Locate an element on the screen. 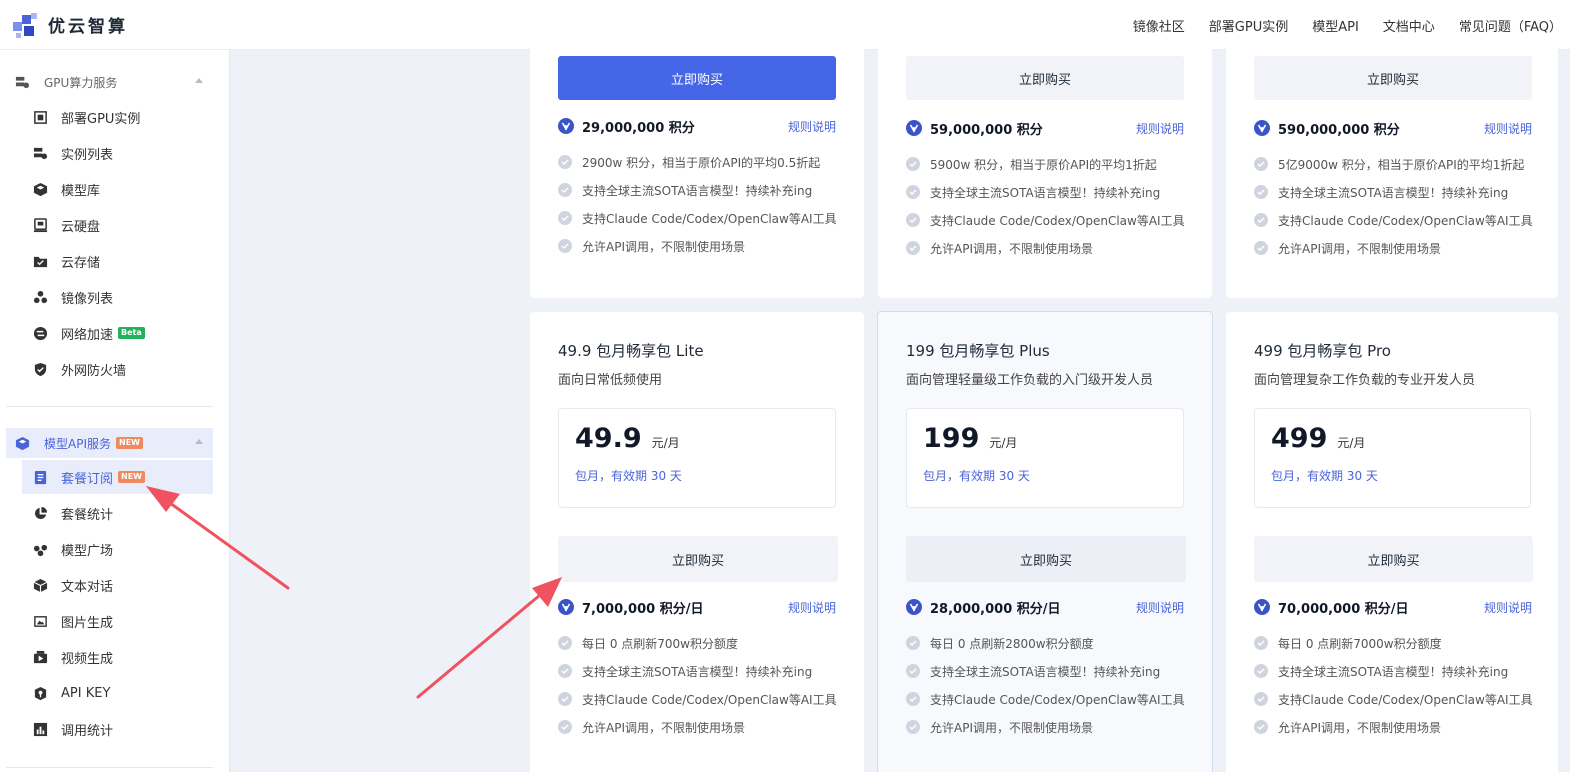 This screenshot has height=772, width=1570. nav-mirror-community: 镜像社区 is located at coordinates (1159, 25).